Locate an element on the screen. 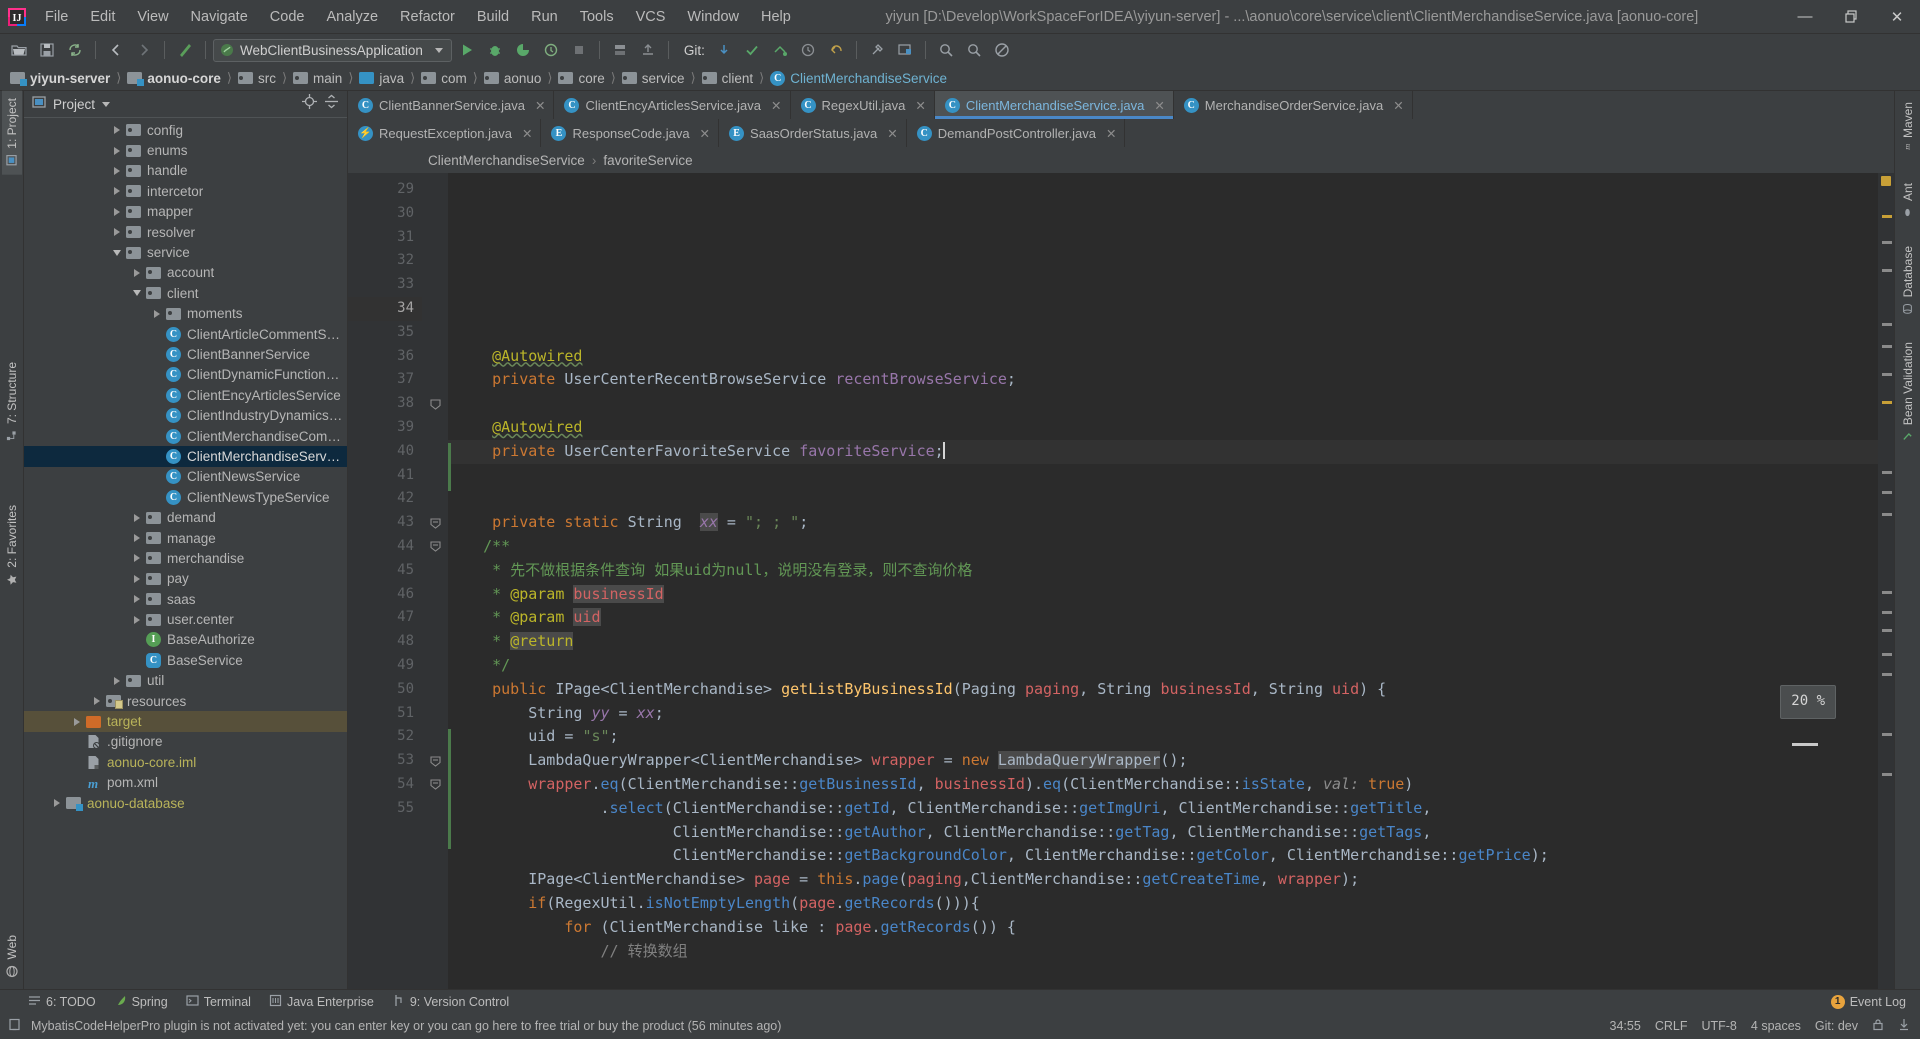 Image resolution: width=1920 pixels, height=1039 pixels. tree-node-client: client is located at coordinates (185, 293).